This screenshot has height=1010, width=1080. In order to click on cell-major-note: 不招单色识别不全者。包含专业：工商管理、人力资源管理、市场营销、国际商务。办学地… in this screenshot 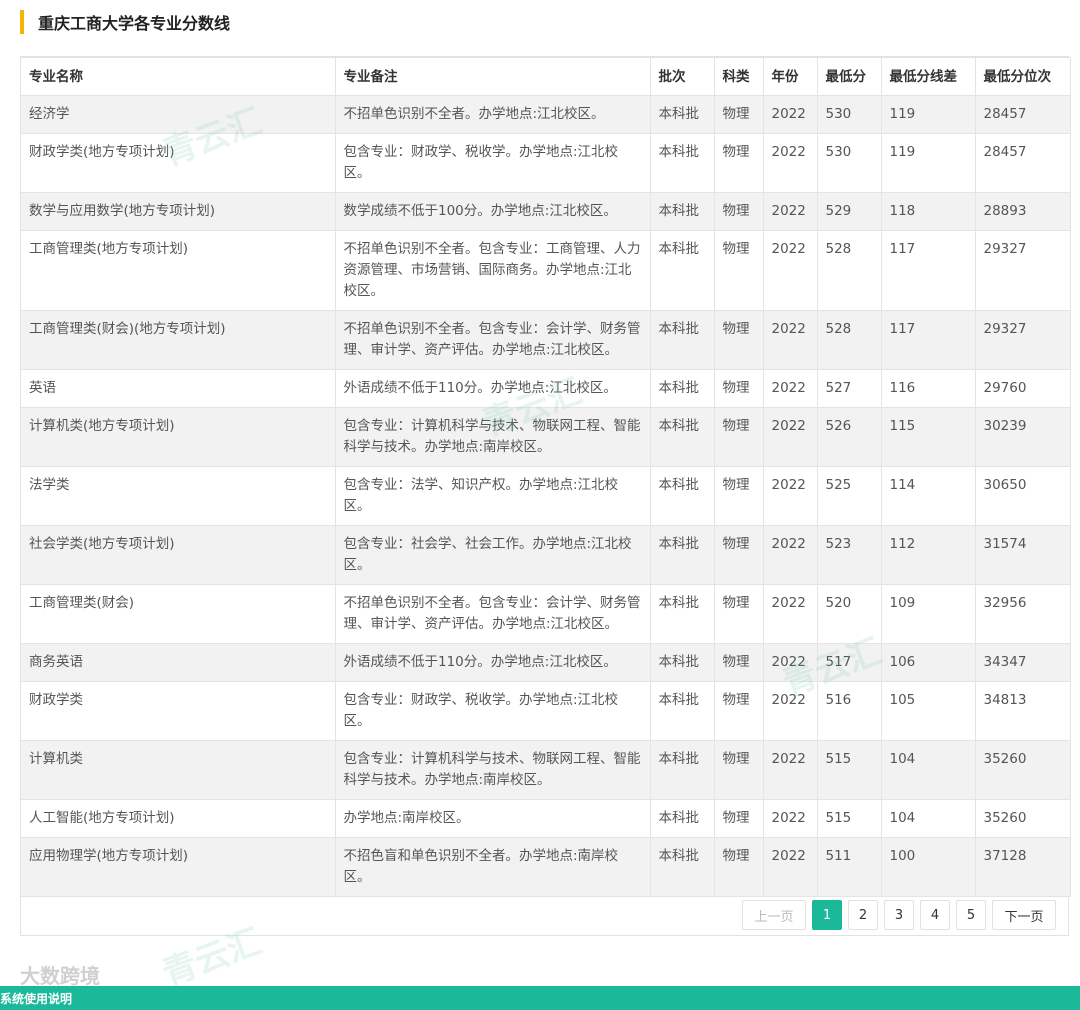, I will do `click(492, 270)`.